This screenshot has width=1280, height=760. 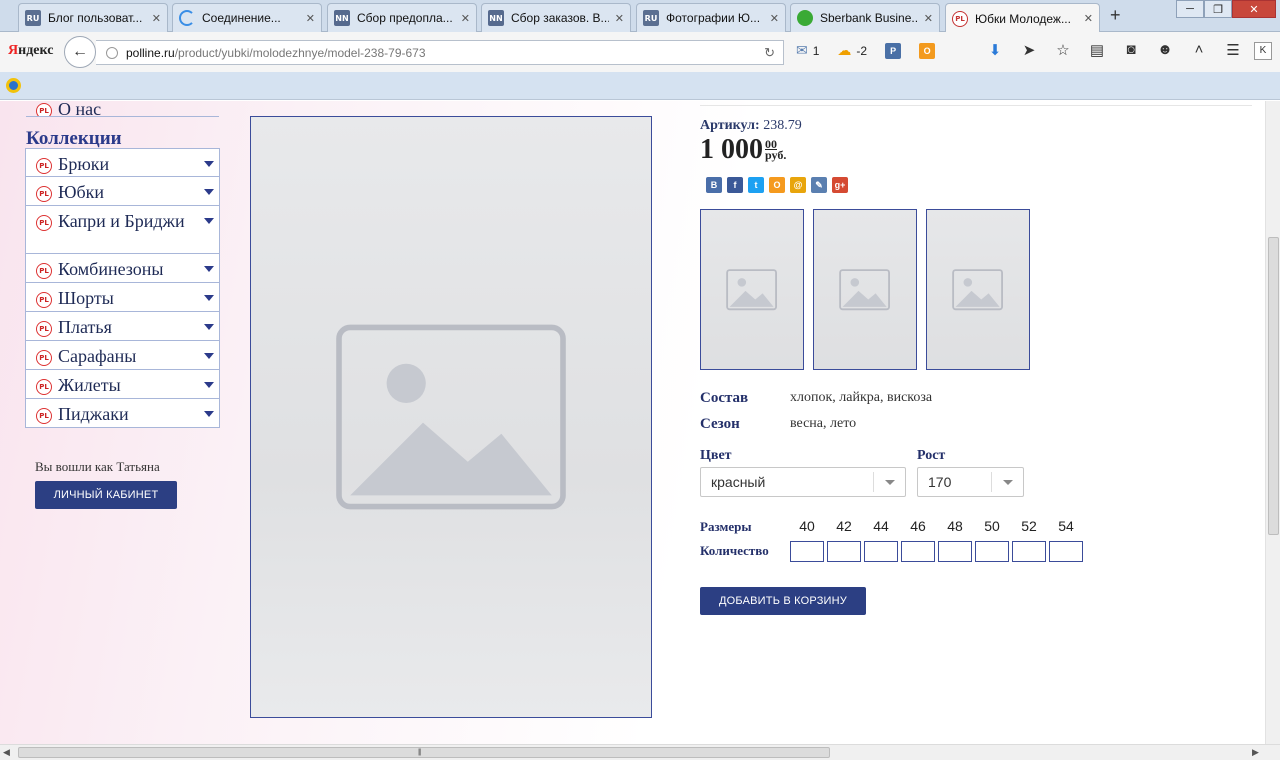 I want to click on menu-item-collection: PL Брюки, so click(x=122, y=162).